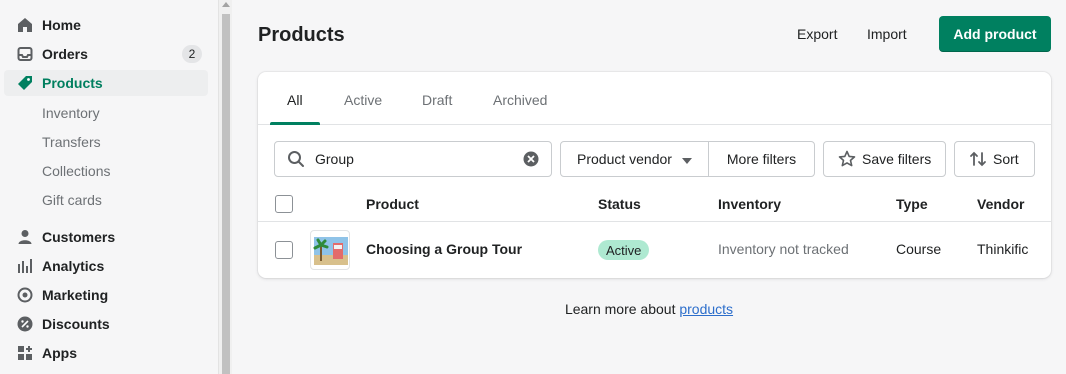  Describe the element at coordinates (73, 266) in the screenshot. I see `sidebar-item-label: Analytics` at that location.